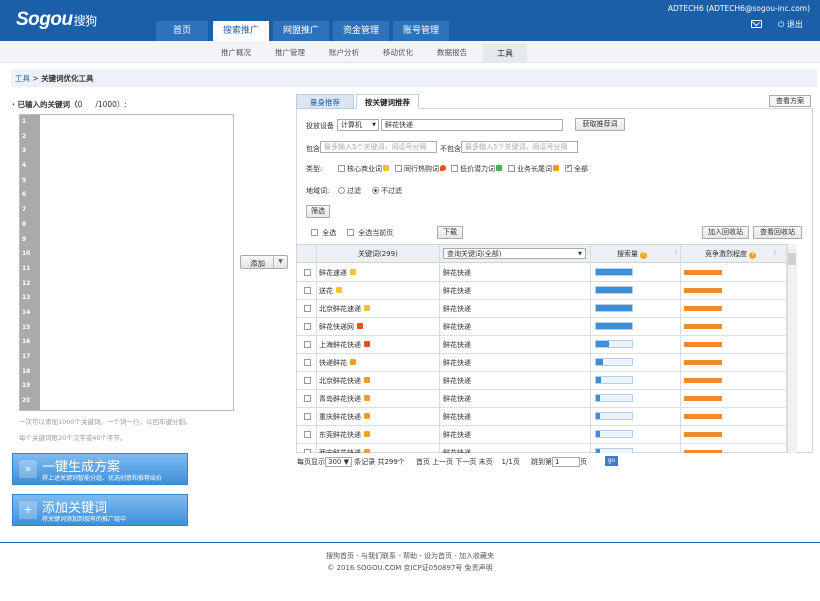 This screenshot has width=820, height=601. What do you see at coordinates (547, 363) in the screenshot?
I see `table-row: 快递鲜花 鲜花快递` at bounding box center [547, 363].